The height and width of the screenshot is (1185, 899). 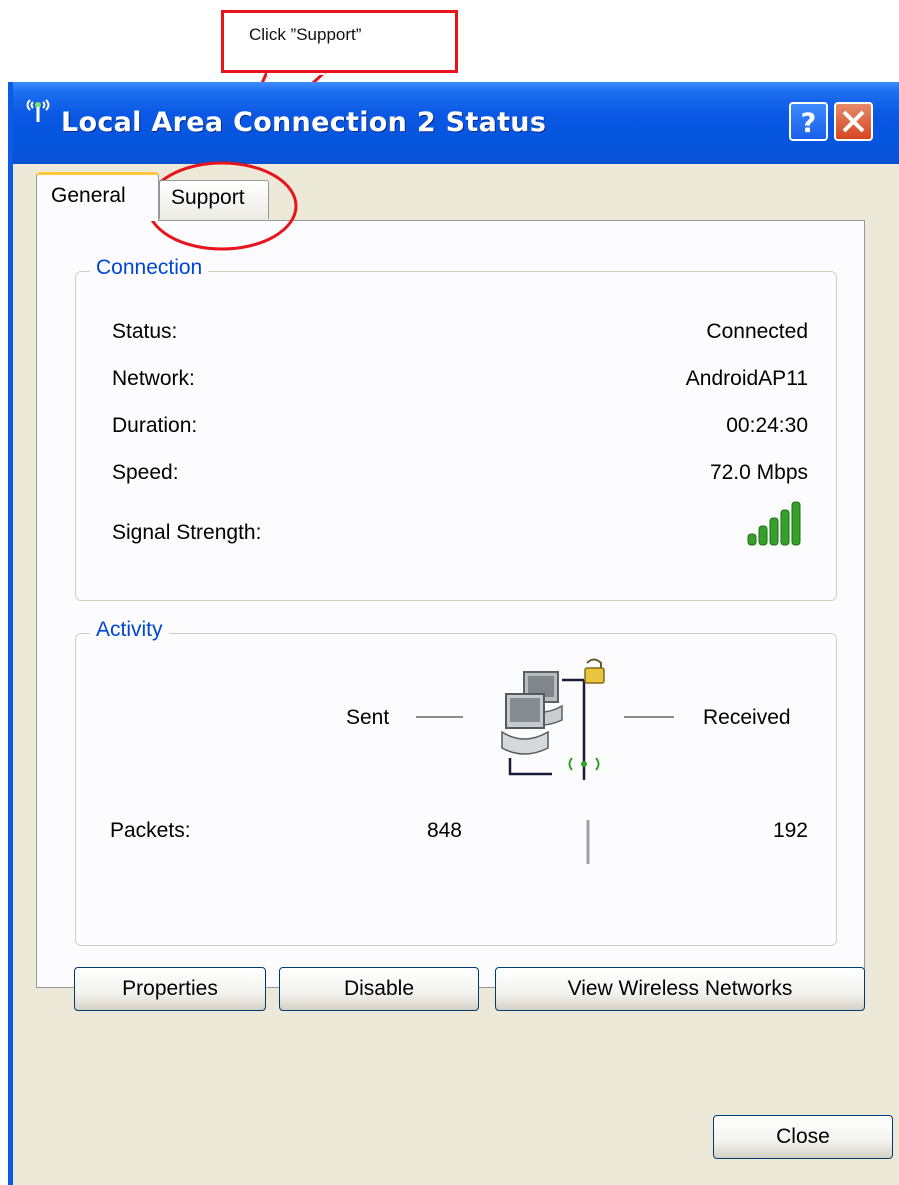 What do you see at coordinates (379, 989) in the screenshot?
I see `disable-button: Disable` at bounding box center [379, 989].